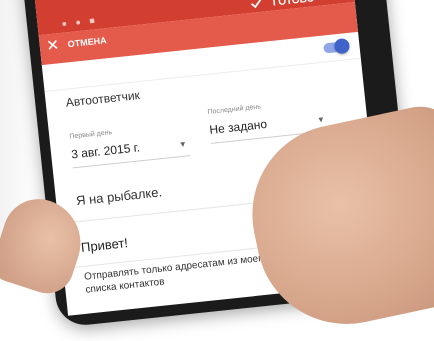 This screenshot has height=341, width=434. Describe the element at coordinates (238, 127) in the screenshot. I see `last-day-select: Не задано` at that location.